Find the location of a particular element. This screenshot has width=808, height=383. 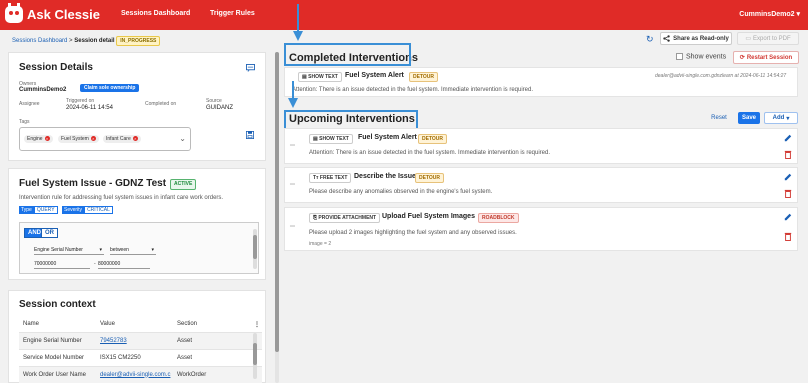

nav-trigger-rules: Trigger Rules is located at coordinates (232, 13).